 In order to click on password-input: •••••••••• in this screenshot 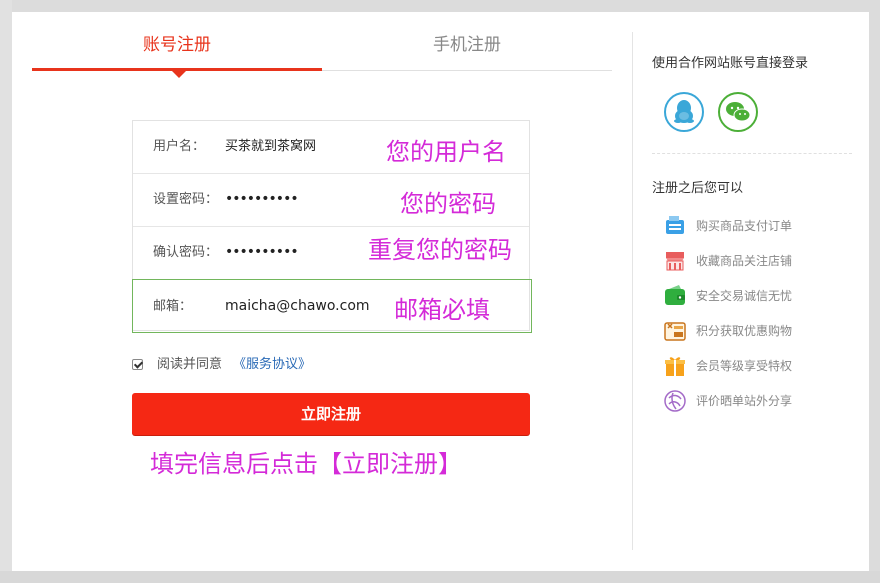, I will do `click(262, 199)`.